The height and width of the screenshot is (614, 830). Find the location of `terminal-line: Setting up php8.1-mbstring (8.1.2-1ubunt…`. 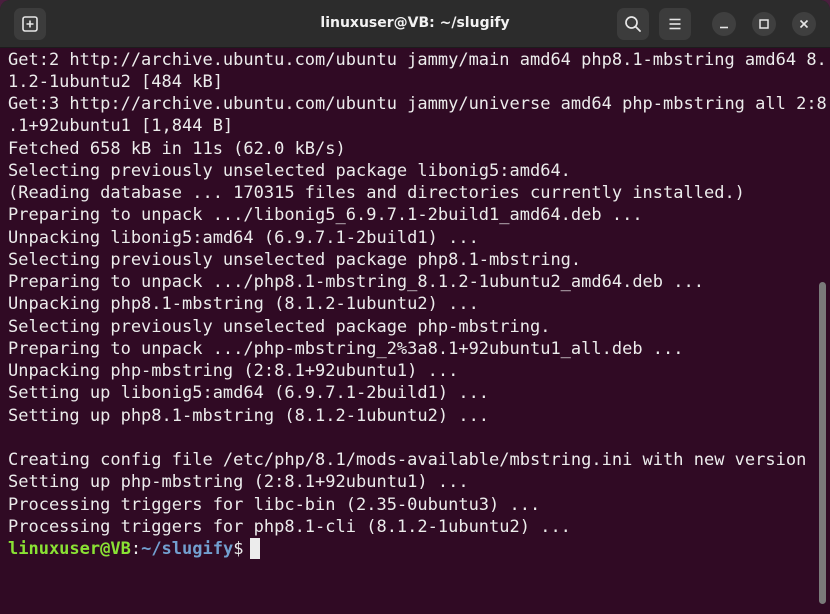

terminal-line: Setting up php8.1-mbstring (8.1.2-1ubunt… is located at coordinates (249, 416).